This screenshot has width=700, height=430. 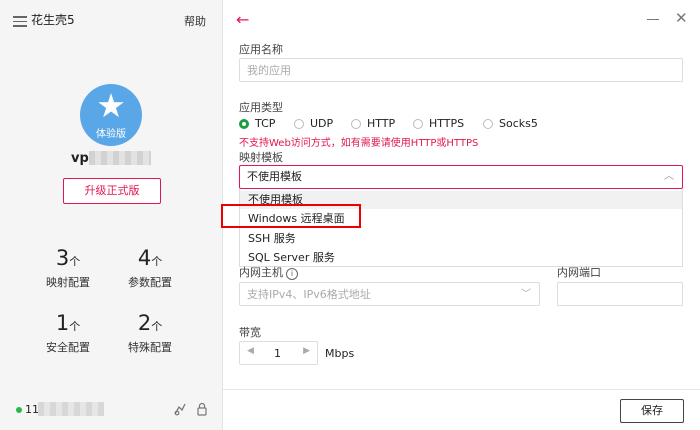 I want to click on app-name: 花生壳5, so click(x=53, y=20).